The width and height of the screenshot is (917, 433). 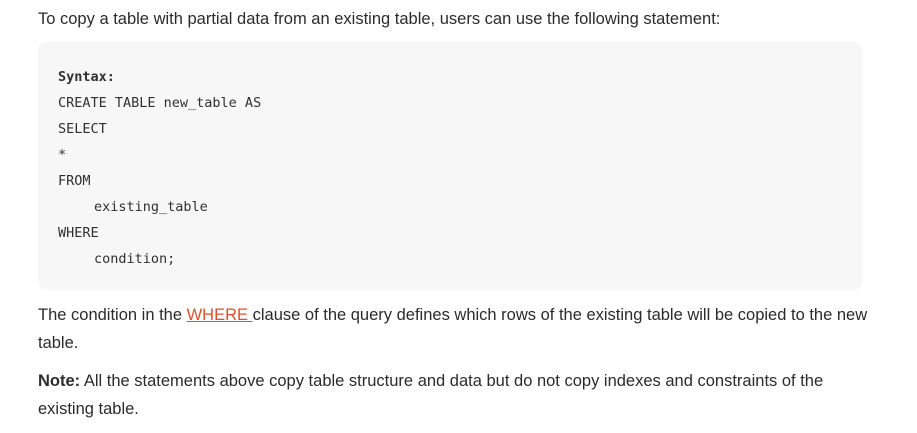 I want to click on code-line: CREATE TABLE new_table AS, so click(x=160, y=103).